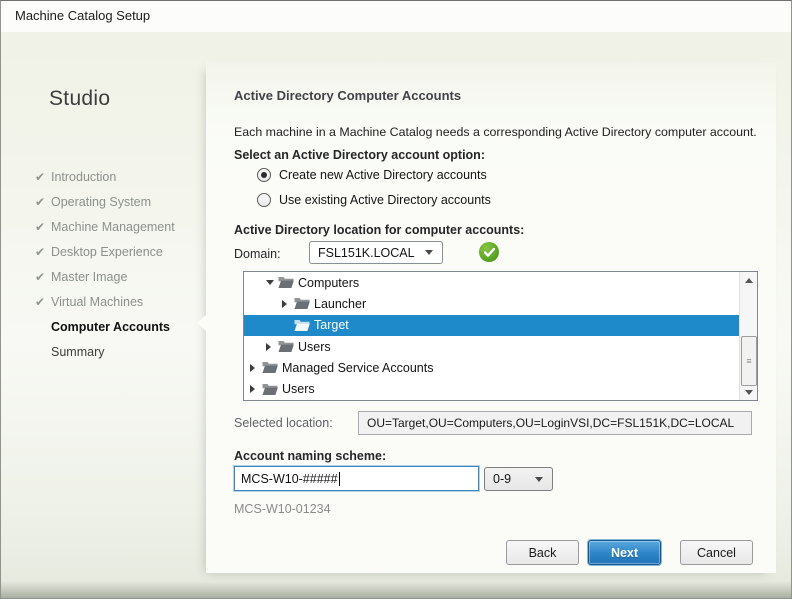 This screenshot has width=792, height=599. I want to click on cancel-button: Cancel, so click(716, 552).